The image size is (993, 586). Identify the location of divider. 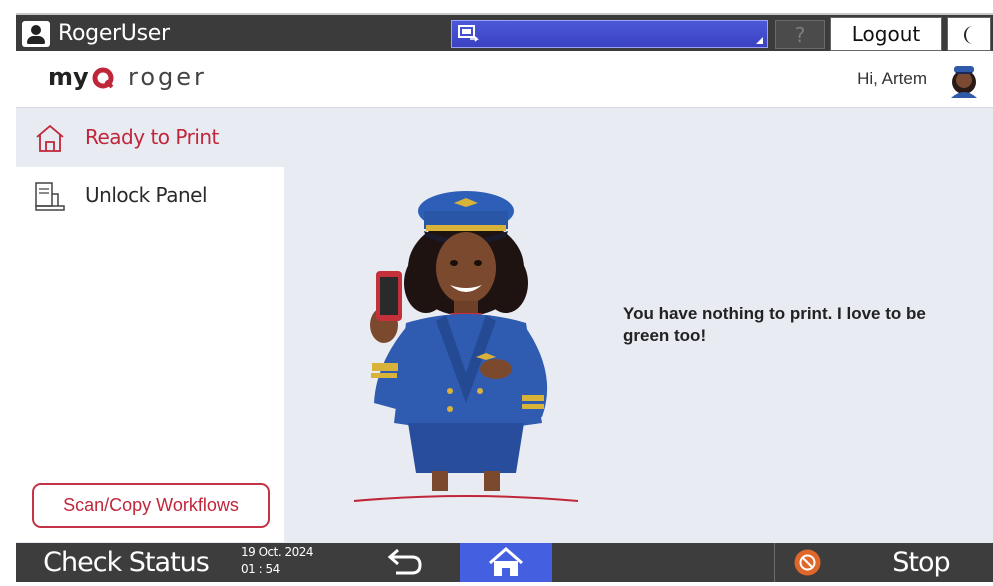
(774, 562).